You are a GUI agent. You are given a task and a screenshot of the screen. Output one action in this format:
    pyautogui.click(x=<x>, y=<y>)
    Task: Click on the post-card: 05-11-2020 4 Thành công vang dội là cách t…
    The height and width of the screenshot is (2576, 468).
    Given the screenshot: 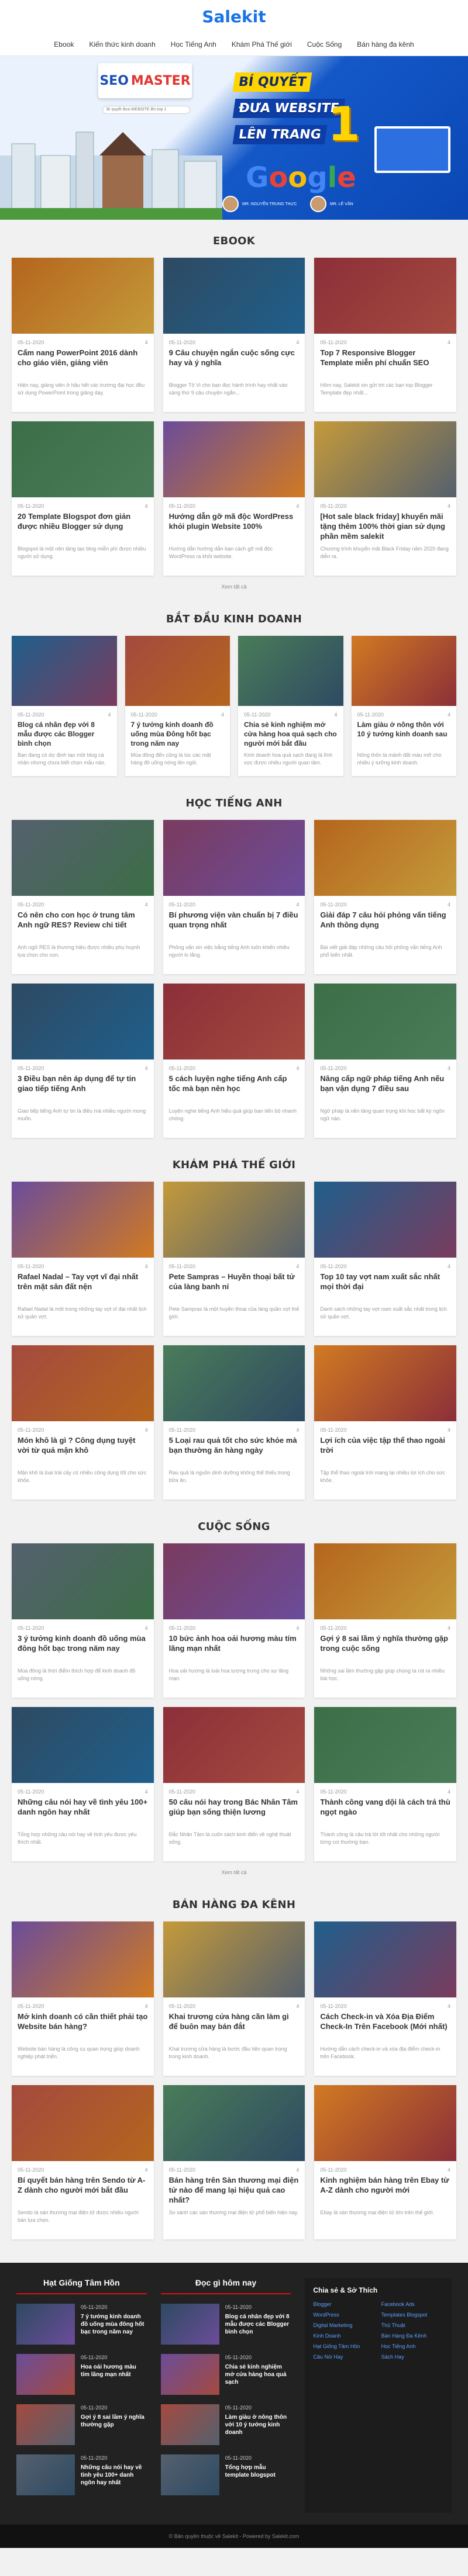 What is the action you would take?
    pyautogui.click(x=385, y=1784)
    